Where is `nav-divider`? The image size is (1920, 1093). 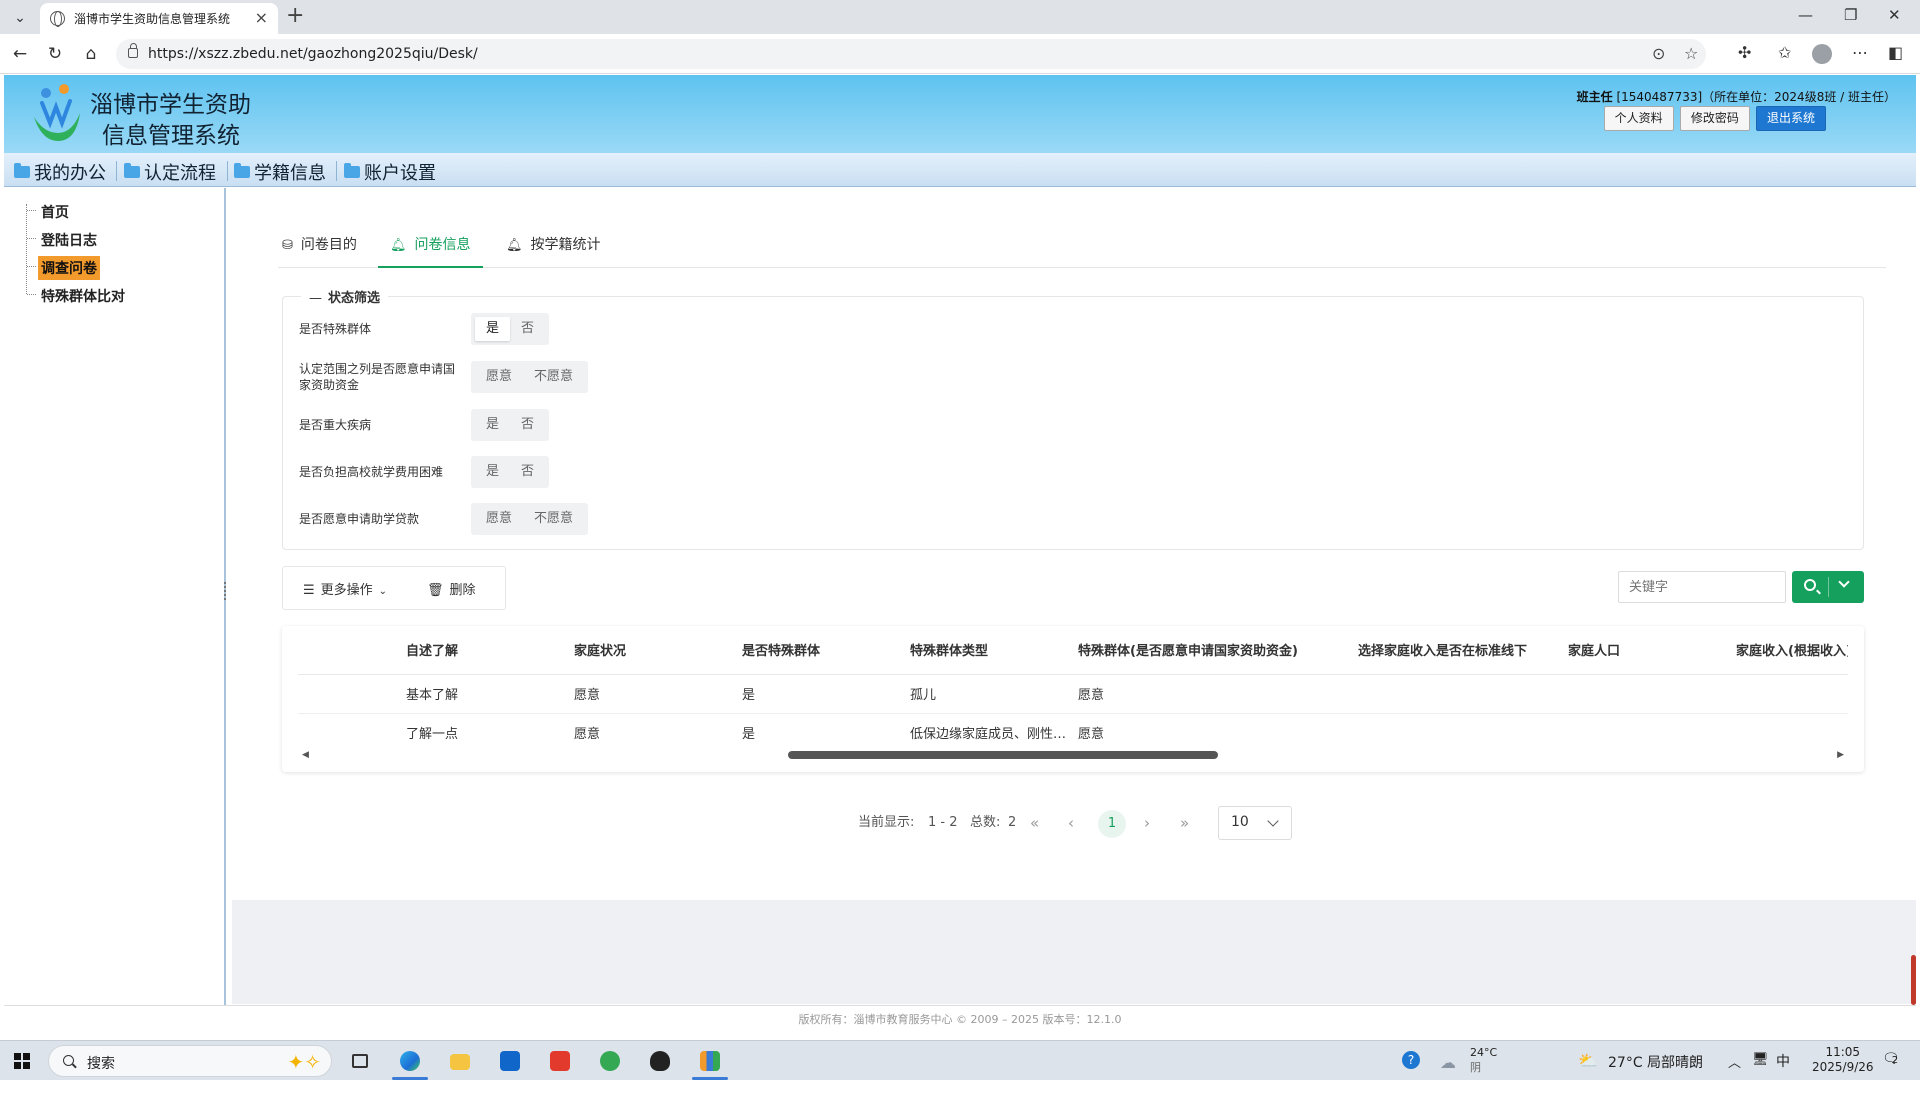 nav-divider is located at coordinates (116, 171).